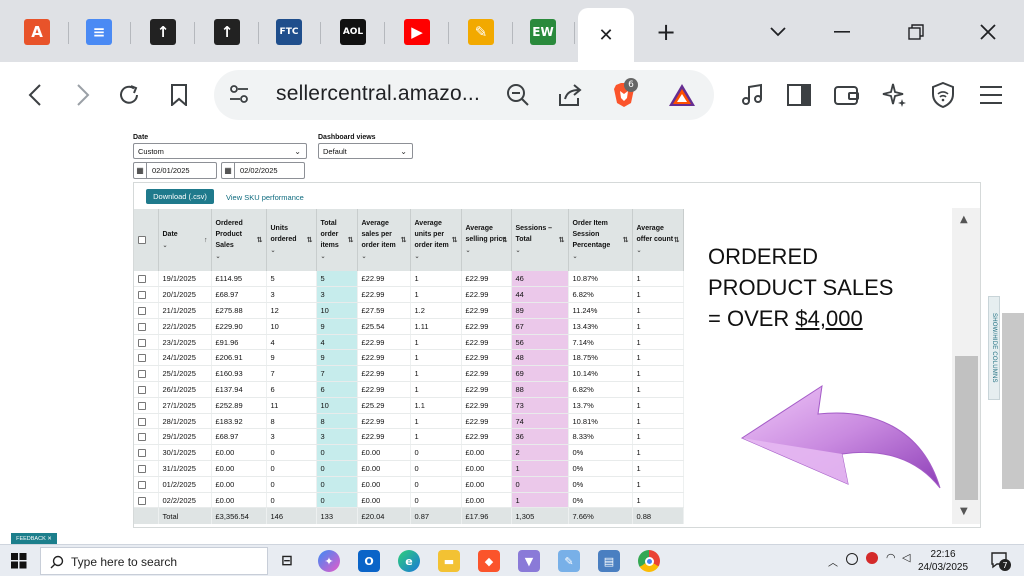 This screenshot has width=1024, height=576. Describe the element at coordinates (142, 239) in the screenshot. I see `select-all-checkbox` at that location.